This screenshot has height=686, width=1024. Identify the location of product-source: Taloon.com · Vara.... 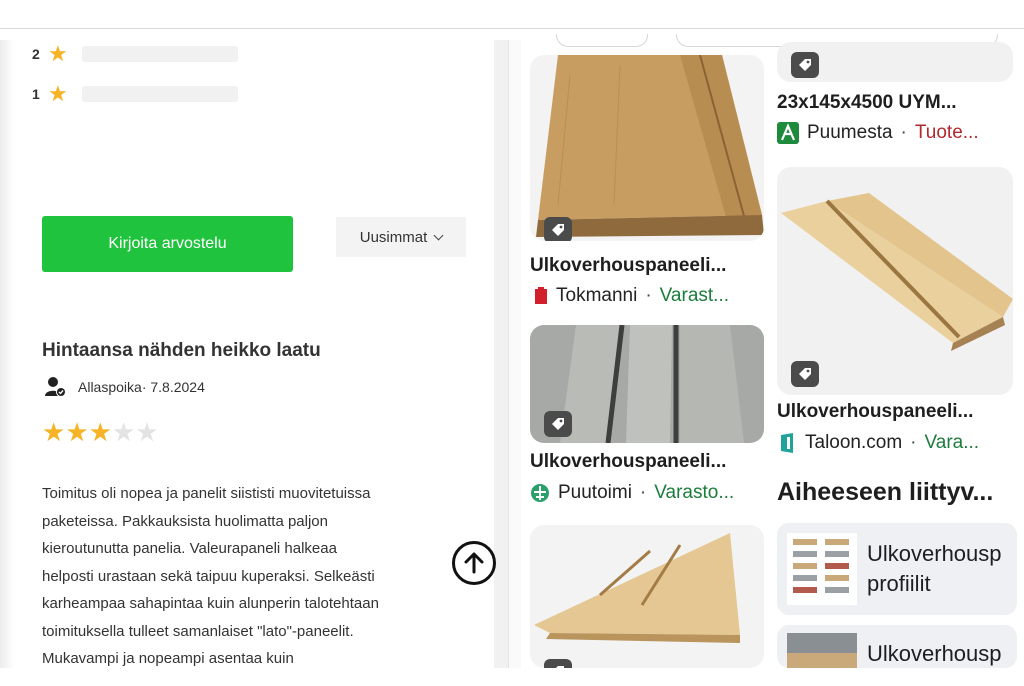
(879, 443).